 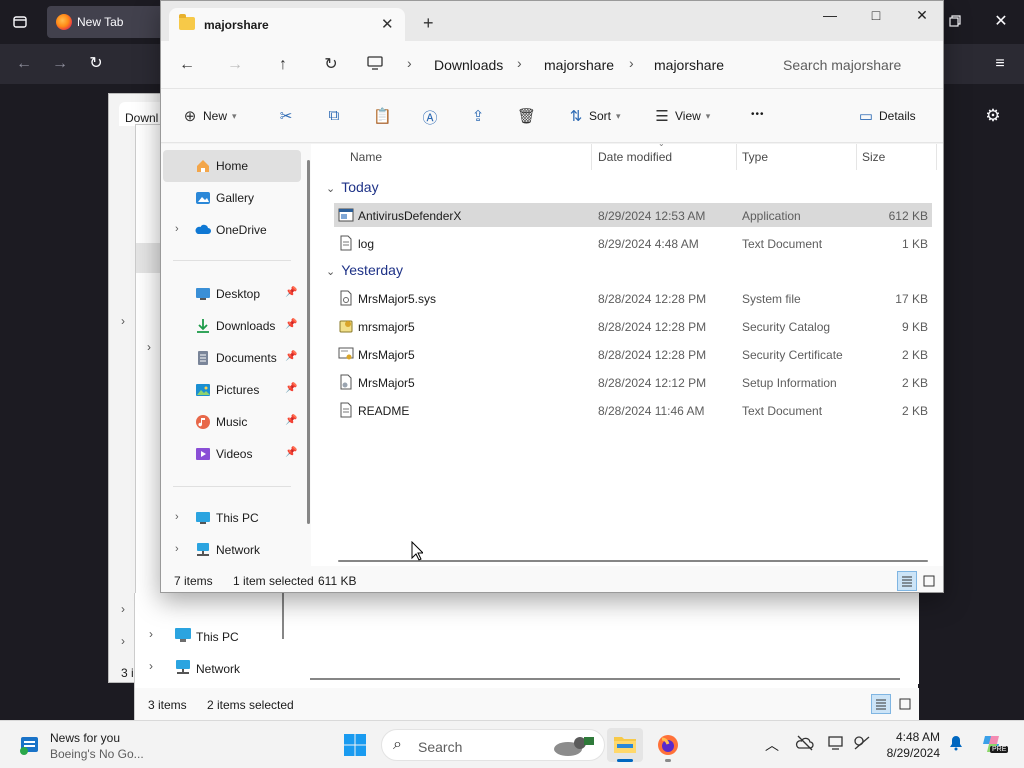 I want to click on notification-bell-icon, so click(x=956, y=744).